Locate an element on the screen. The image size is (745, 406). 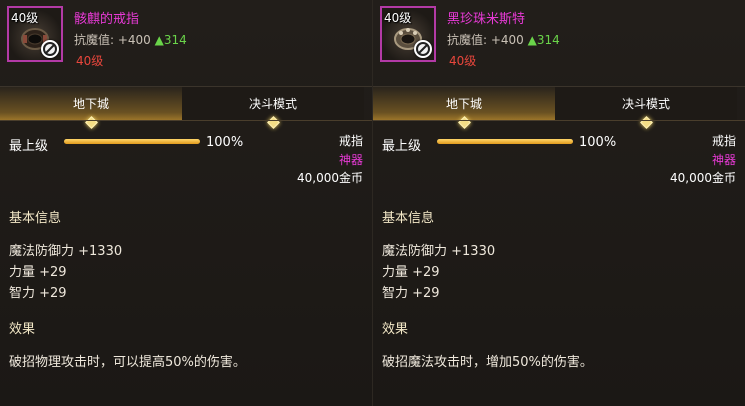
item-icon-left: 40级 is located at coordinates (35, 34).